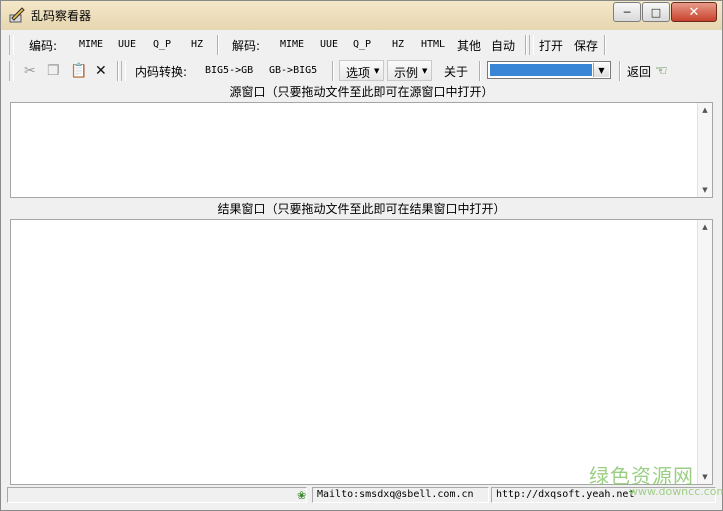 Image resolution: width=723 pixels, height=511 pixels. I want to click on about-button: 关于, so click(456, 71).